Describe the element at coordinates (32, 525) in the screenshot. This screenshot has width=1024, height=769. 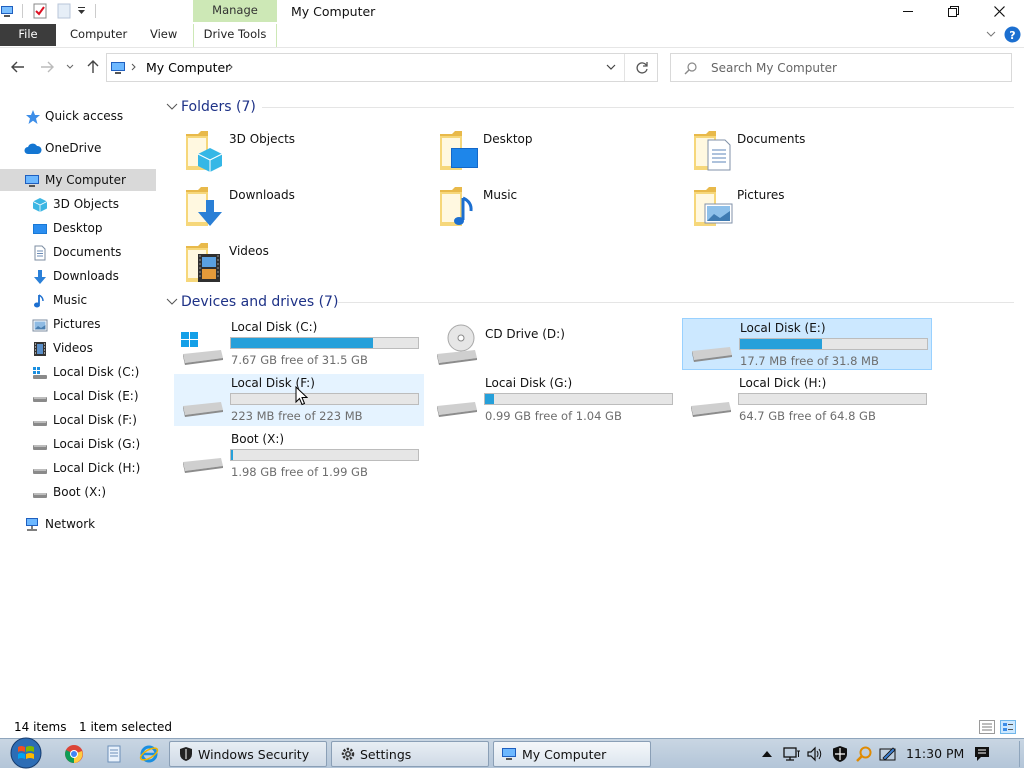
I see `network-icon` at that location.